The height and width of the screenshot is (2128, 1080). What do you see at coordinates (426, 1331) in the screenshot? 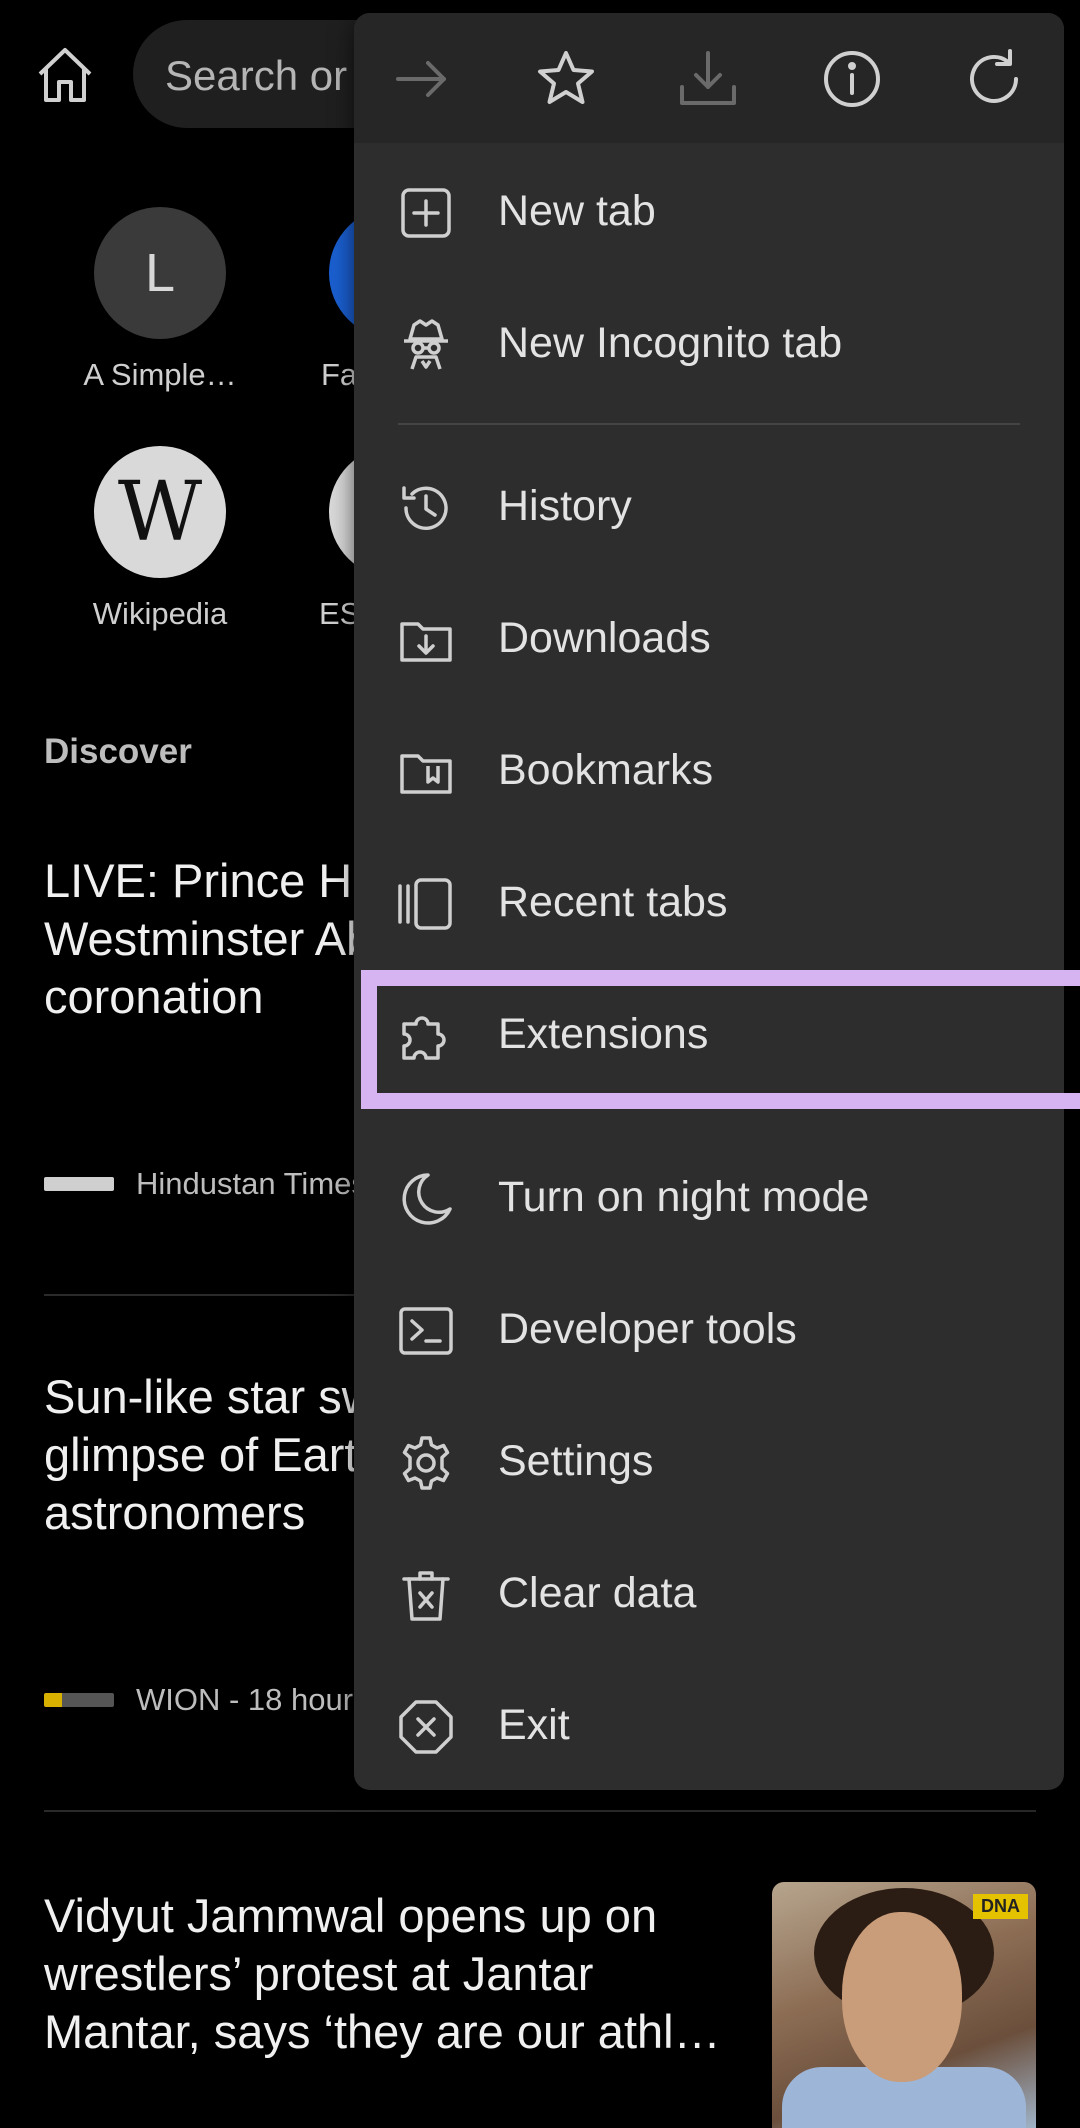
I see `terminal-icon` at bounding box center [426, 1331].